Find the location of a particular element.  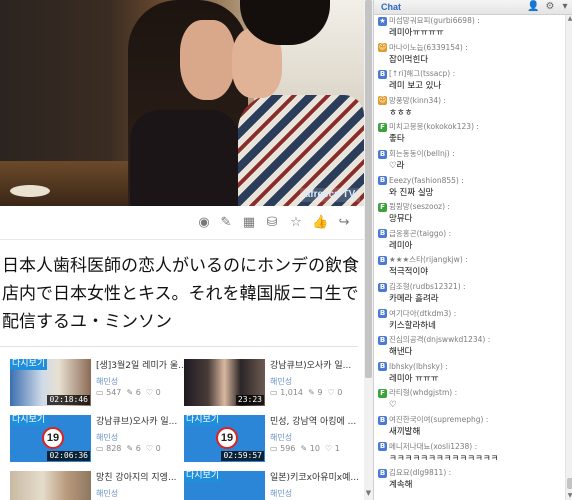

chat-message: B 진심의공격(dnjswwkd1234) : 해낸다 is located at coordinates (471, 346).